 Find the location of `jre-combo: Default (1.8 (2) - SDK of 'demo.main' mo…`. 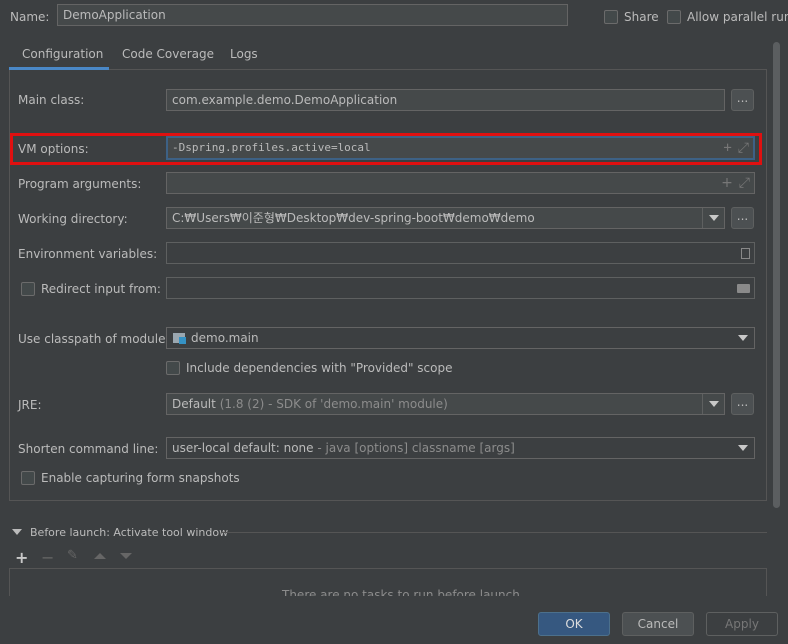

jre-combo: Default (1.8 (2) - SDK of 'demo.main' mo… is located at coordinates (445, 404).